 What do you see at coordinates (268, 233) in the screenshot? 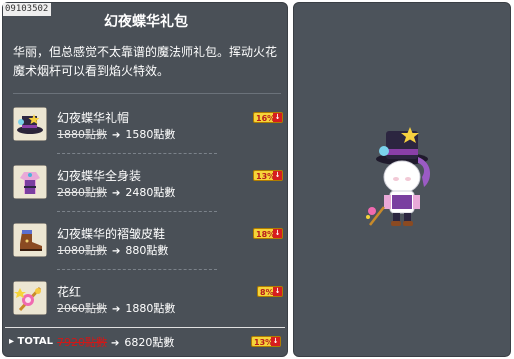
I see `discount-badge: 18% ↓` at bounding box center [268, 233].